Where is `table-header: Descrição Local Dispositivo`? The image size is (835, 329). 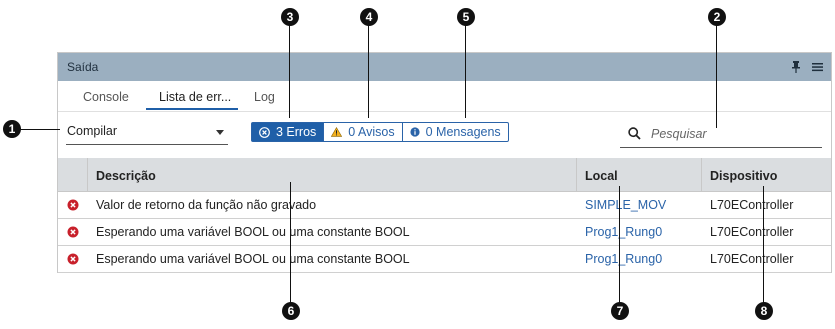 table-header: Descrição Local Dispositivo is located at coordinates (444, 175).